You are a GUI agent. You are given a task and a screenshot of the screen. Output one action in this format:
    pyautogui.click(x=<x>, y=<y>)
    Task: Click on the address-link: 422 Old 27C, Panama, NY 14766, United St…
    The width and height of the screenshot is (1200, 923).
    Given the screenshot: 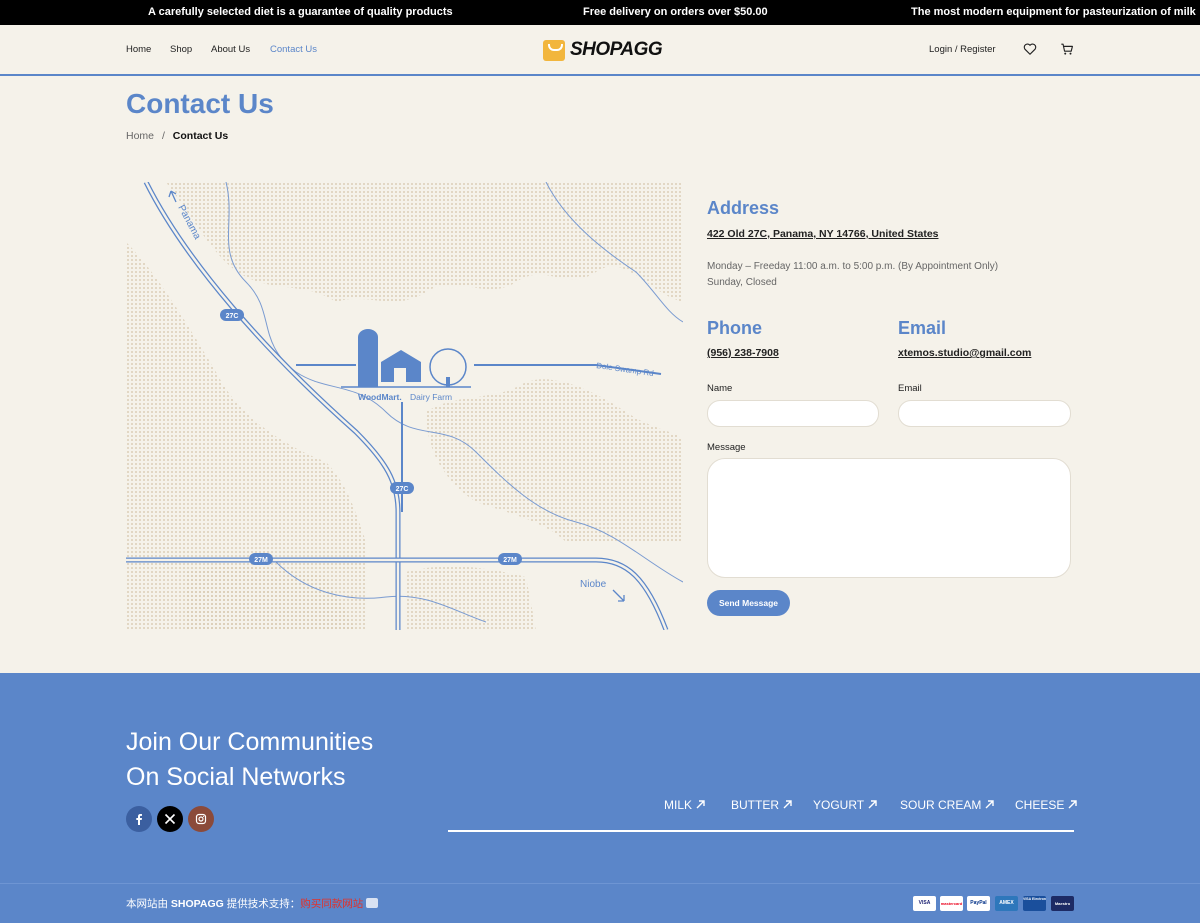 What is the action you would take?
    pyautogui.click(x=823, y=234)
    